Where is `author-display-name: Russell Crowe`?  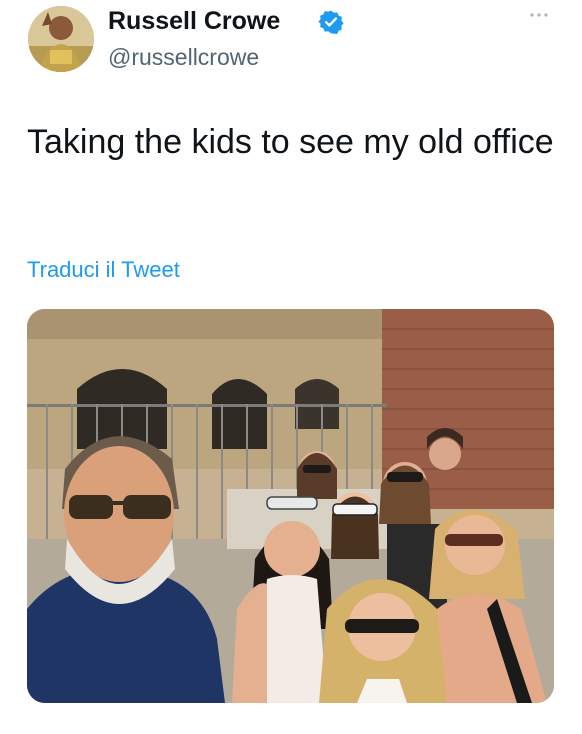 author-display-name: Russell Crowe is located at coordinates (194, 21).